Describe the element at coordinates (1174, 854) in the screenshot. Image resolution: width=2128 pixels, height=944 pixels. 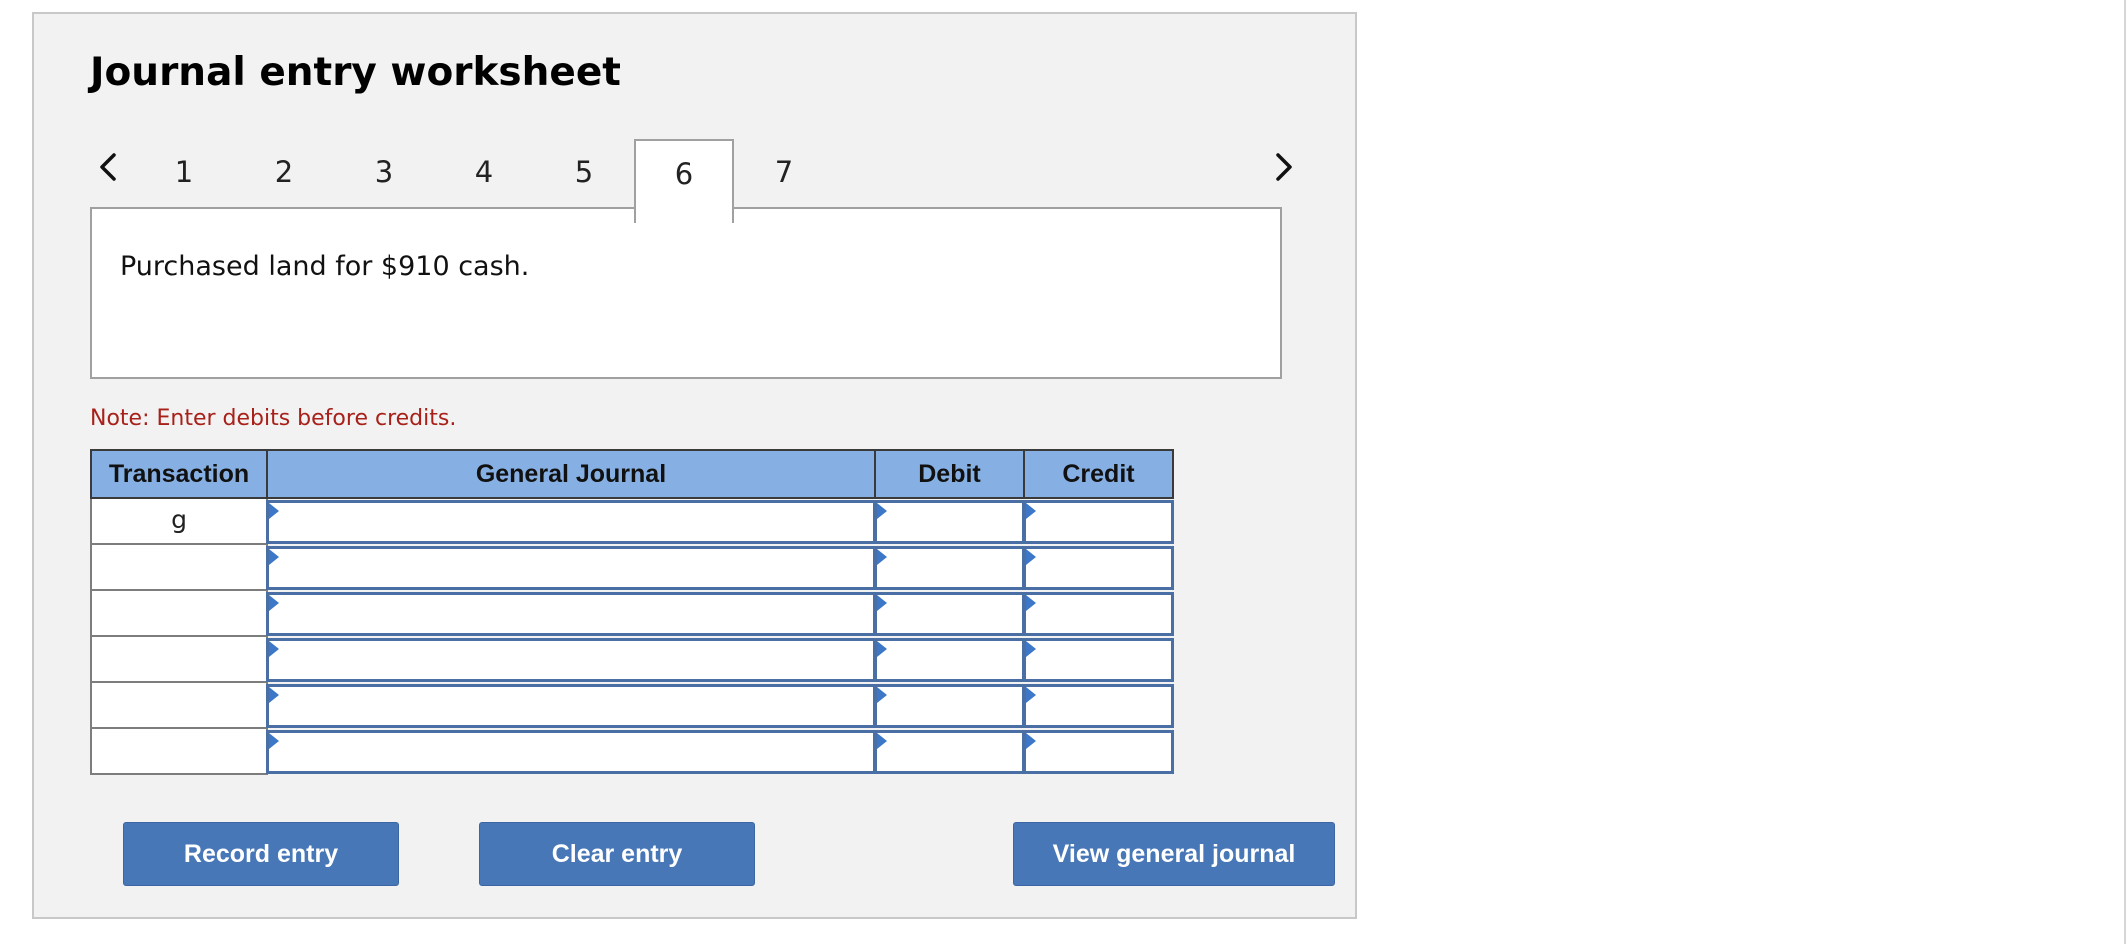
I see `view-general-journal-button: View general journal` at that location.